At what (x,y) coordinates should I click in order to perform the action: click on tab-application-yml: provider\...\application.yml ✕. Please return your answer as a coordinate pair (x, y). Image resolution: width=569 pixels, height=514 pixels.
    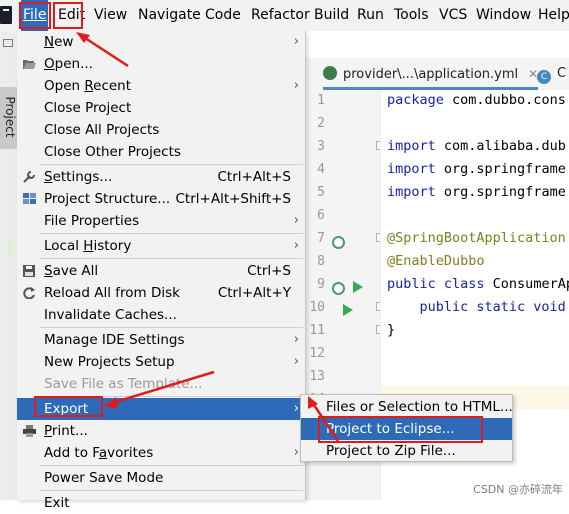
    Looking at the image, I should click on (431, 74).